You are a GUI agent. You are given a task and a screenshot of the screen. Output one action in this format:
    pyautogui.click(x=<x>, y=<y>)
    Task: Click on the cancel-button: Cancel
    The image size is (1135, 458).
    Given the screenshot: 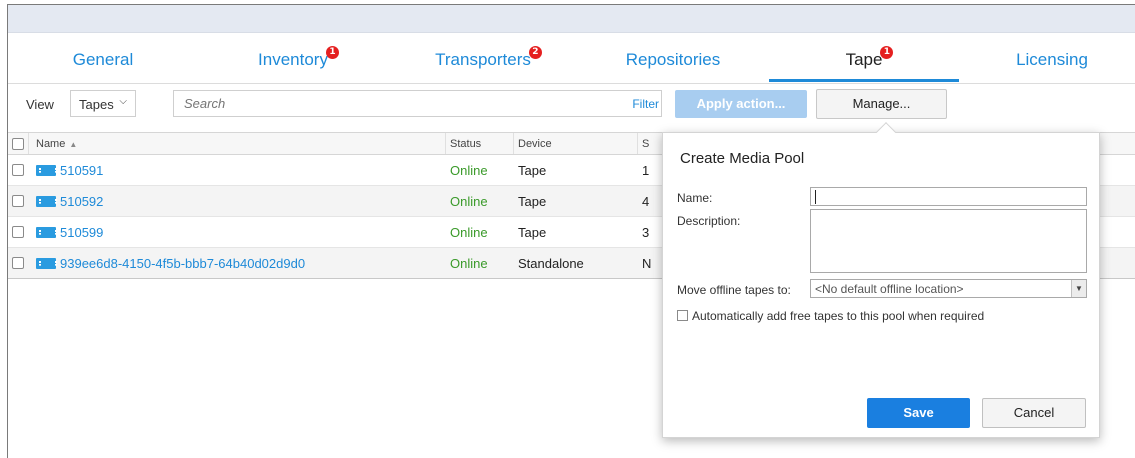 What is the action you would take?
    pyautogui.click(x=1034, y=413)
    